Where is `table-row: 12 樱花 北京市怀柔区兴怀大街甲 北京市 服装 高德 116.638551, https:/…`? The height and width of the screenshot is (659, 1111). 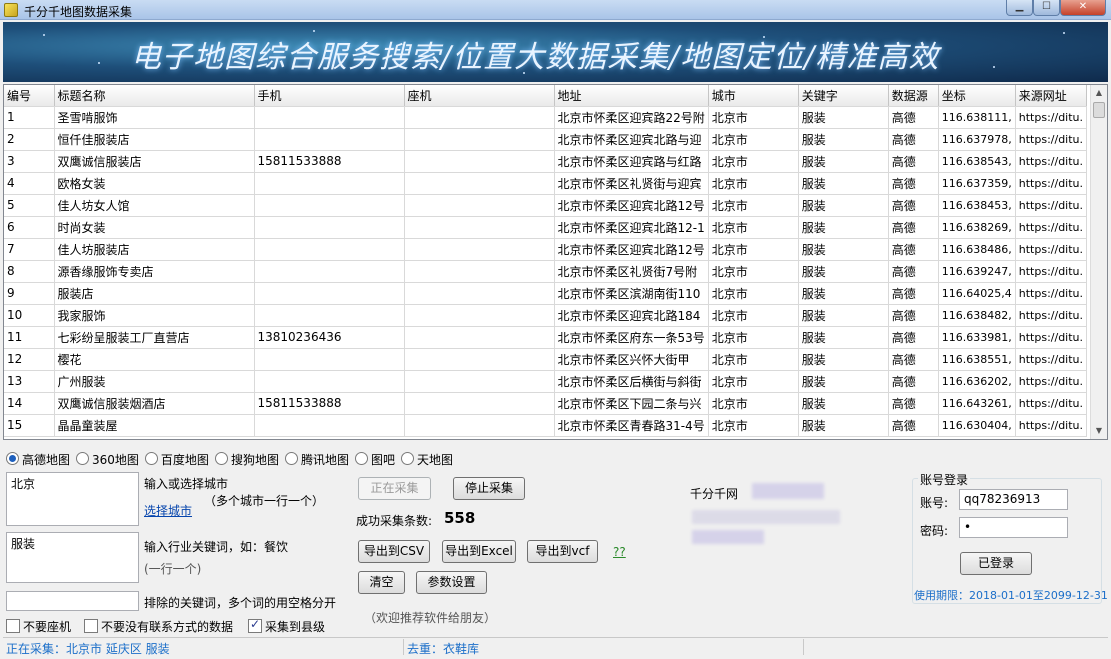 table-row: 12 樱花 北京市怀柔区兴怀大街甲 北京市 服装 高德 116.638551, https:/… is located at coordinates (546, 359).